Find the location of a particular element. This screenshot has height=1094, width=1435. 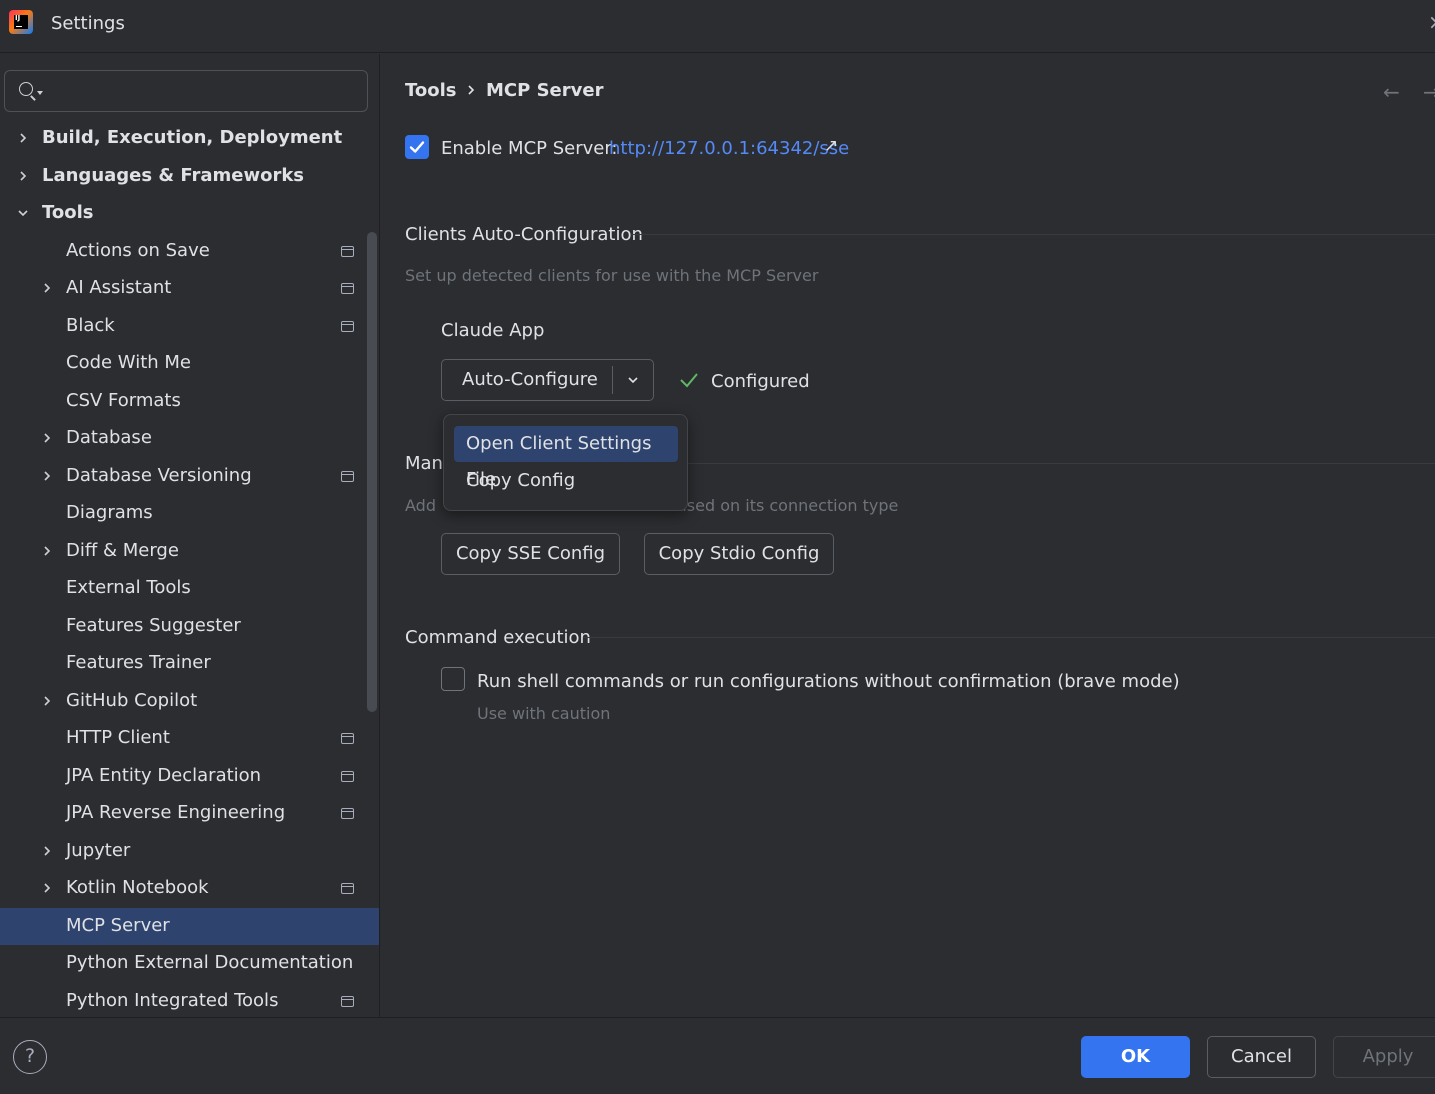

sidebar-item-label: Database is located at coordinates (109, 437).